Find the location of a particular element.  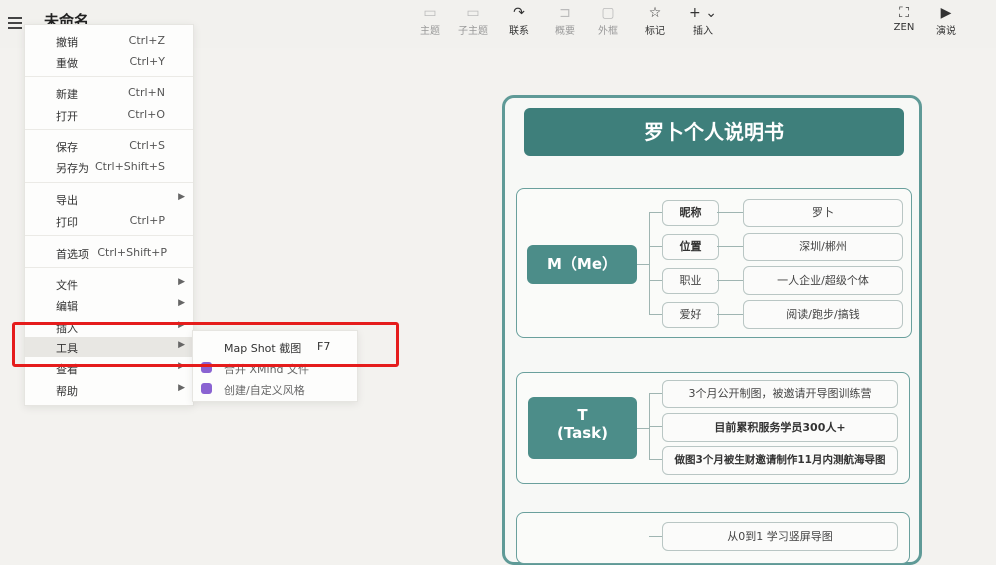

menu-item-help: 帮助 ▶ is located at coordinates (109, 390).